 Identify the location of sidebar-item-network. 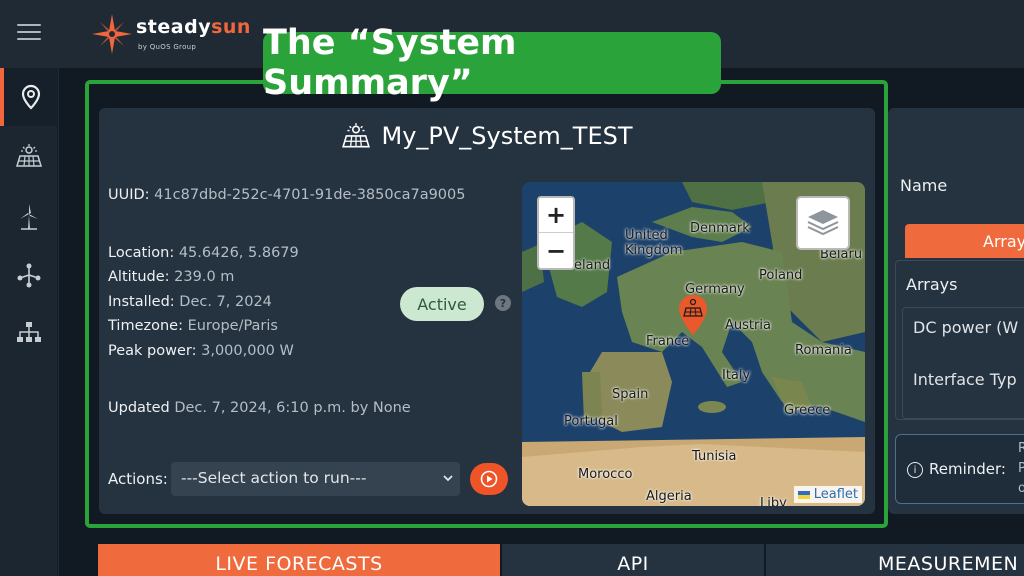
(29, 275).